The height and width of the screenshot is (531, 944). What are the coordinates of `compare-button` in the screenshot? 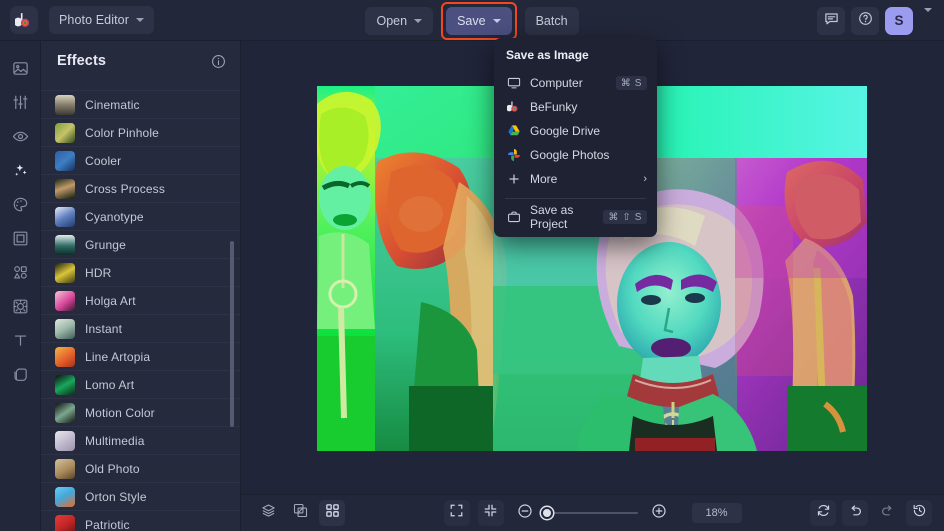 It's located at (300, 513).